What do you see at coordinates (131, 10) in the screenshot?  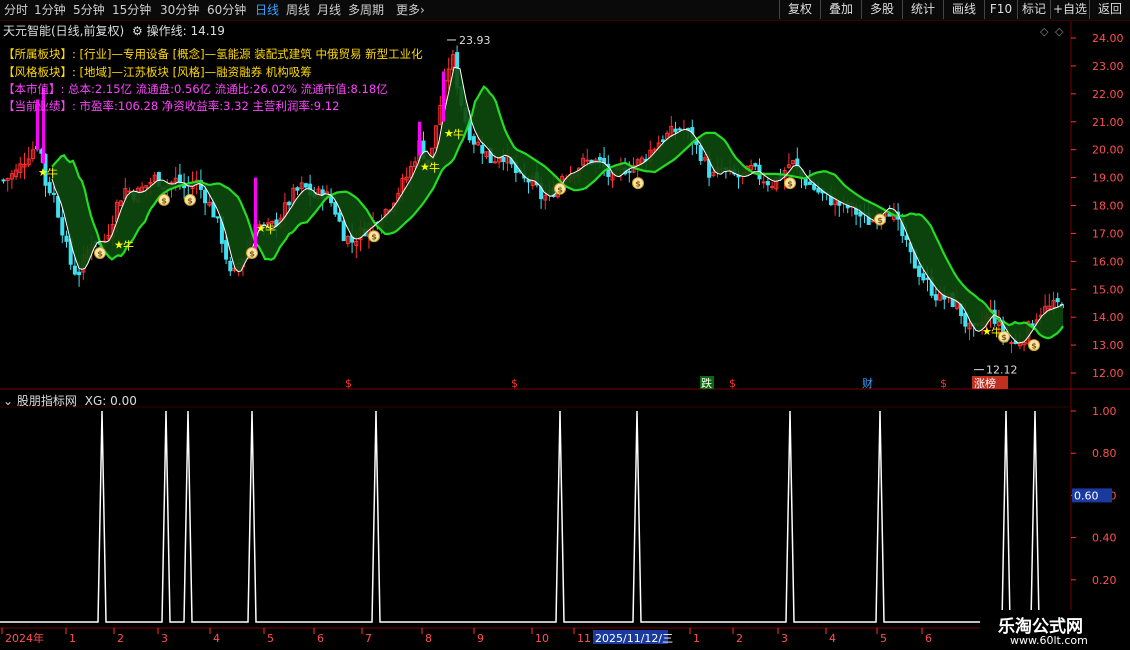 I see `timeframe-15min: 15分钟` at bounding box center [131, 10].